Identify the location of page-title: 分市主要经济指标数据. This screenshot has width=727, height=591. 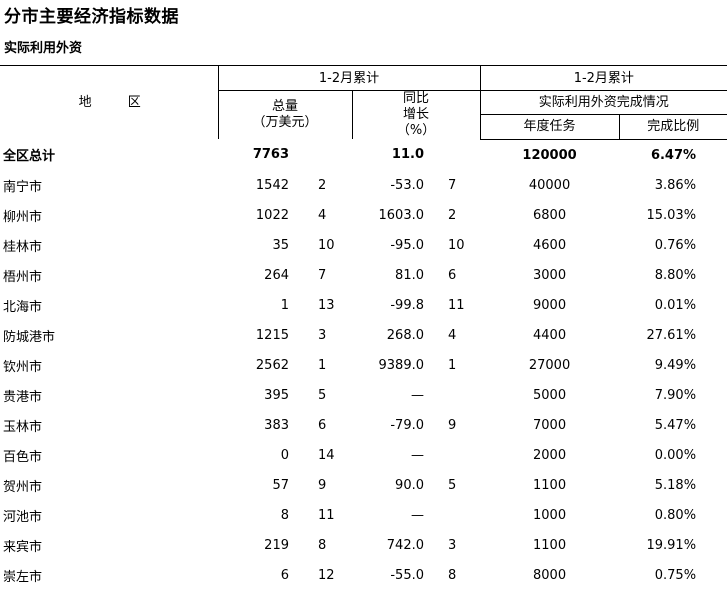
(91, 17).